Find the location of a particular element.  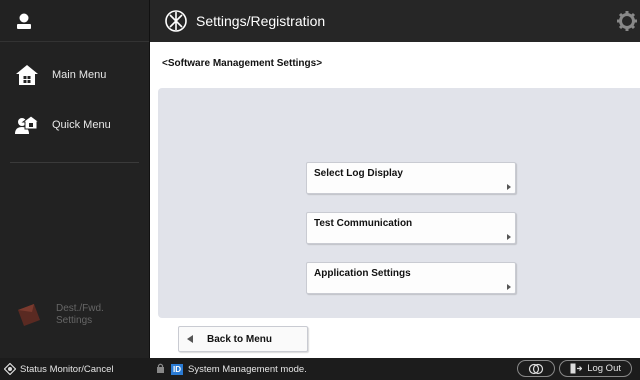

gear-icon is located at coordinates (627, 21).